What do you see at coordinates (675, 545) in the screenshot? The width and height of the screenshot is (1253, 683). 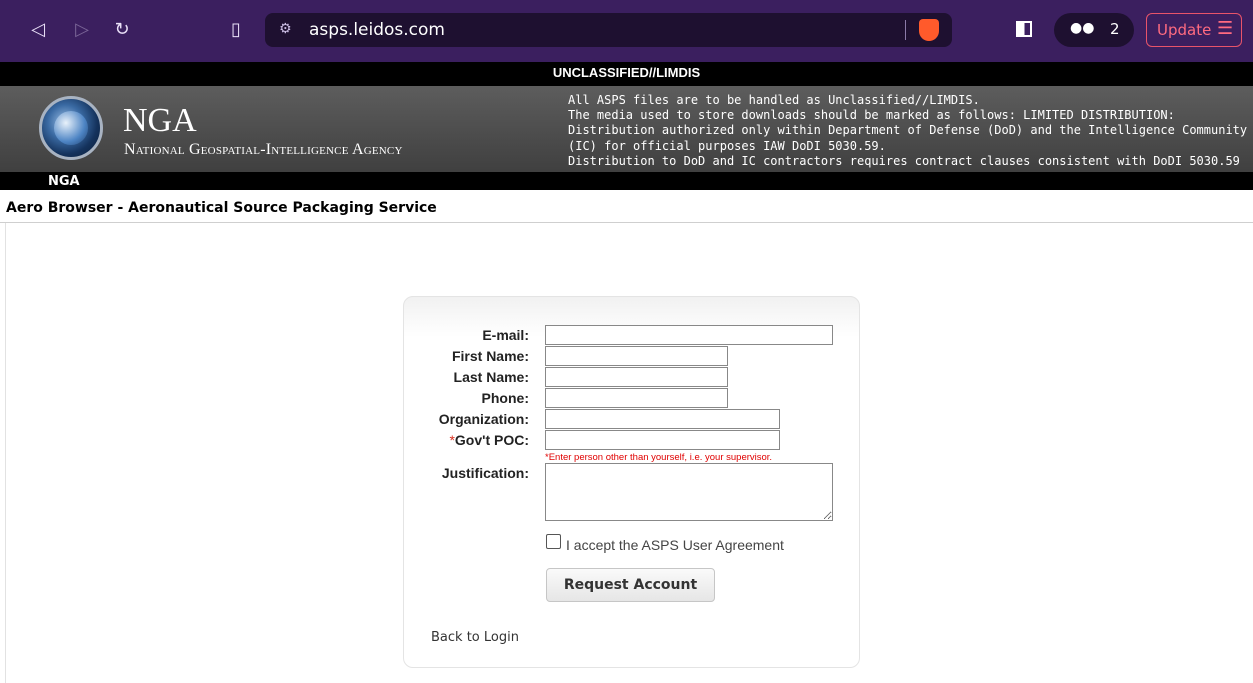 I see `agreement-label: I accept the ASPS User Agreement` at bounding box center [675, 545].